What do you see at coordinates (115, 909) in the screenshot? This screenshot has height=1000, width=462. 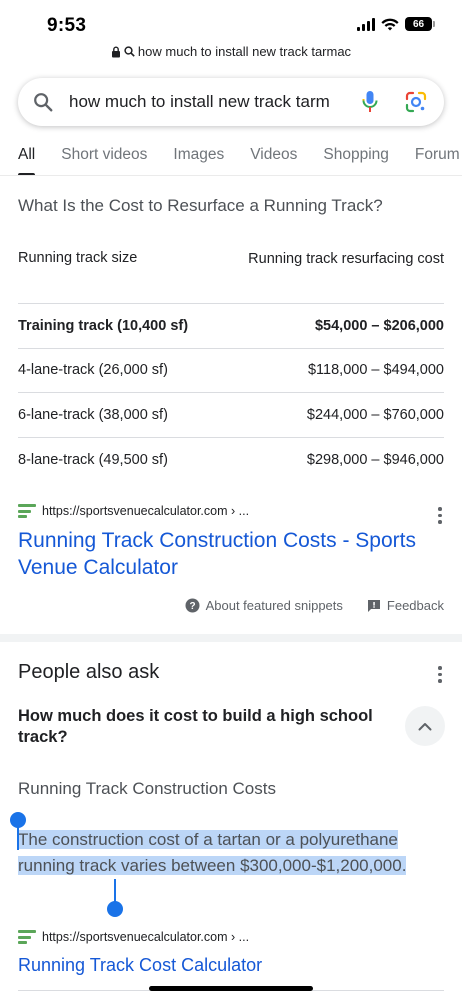 I see `selection-end-handle` at bounding box center [115, 909].